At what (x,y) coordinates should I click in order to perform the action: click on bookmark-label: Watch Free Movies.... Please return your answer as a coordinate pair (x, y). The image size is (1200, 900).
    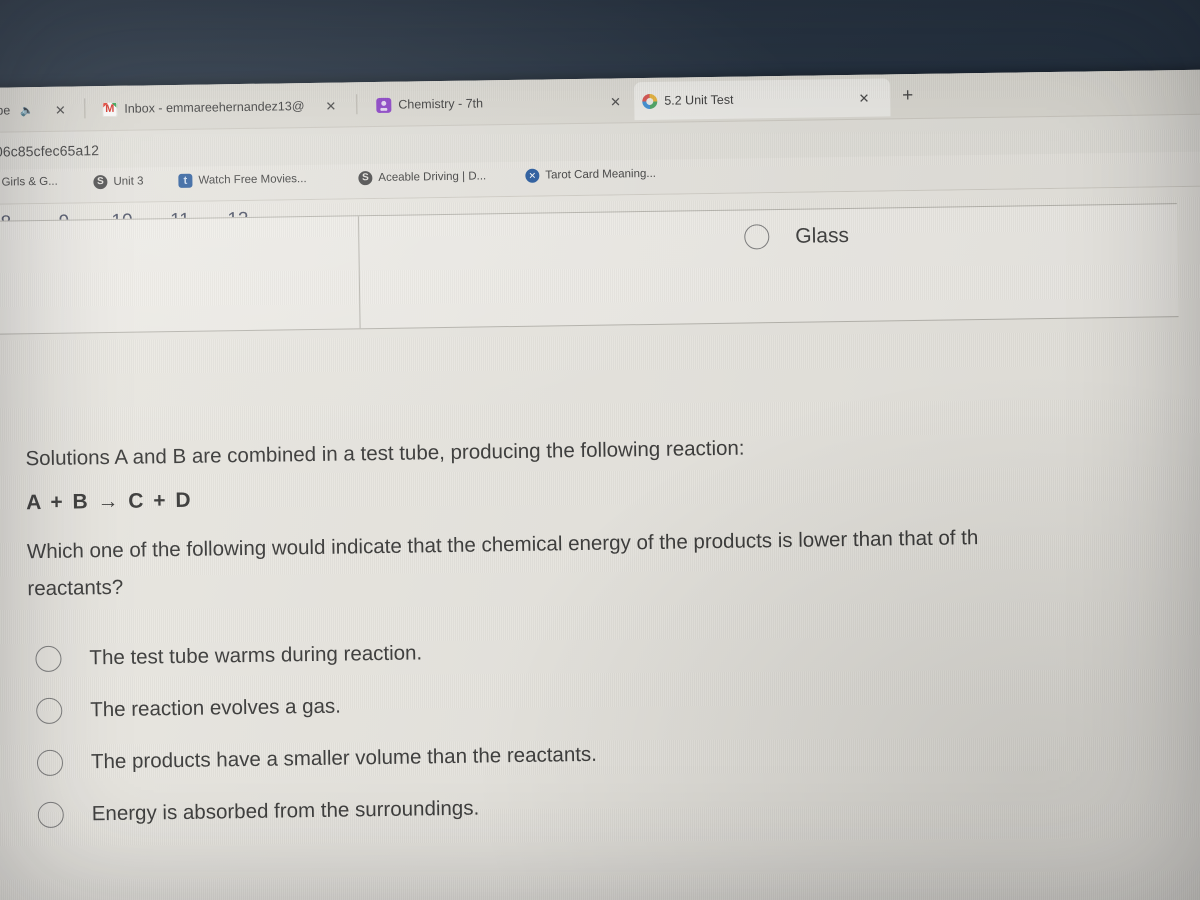
    Looking at the image, I should click on (252, 180).